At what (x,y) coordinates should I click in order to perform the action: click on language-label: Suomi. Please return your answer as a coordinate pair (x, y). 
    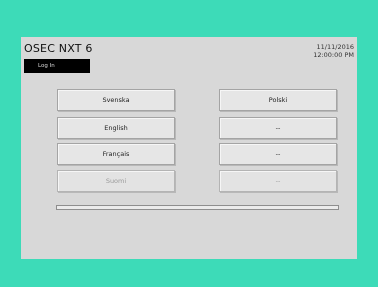
    Looking at the image, I should click on (116, 181).